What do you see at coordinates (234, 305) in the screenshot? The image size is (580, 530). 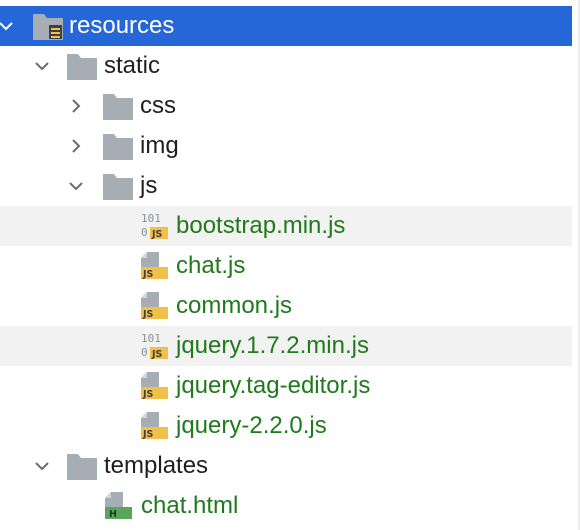 I see `tree-node-label: common.js` at bounding box center [234, 305].